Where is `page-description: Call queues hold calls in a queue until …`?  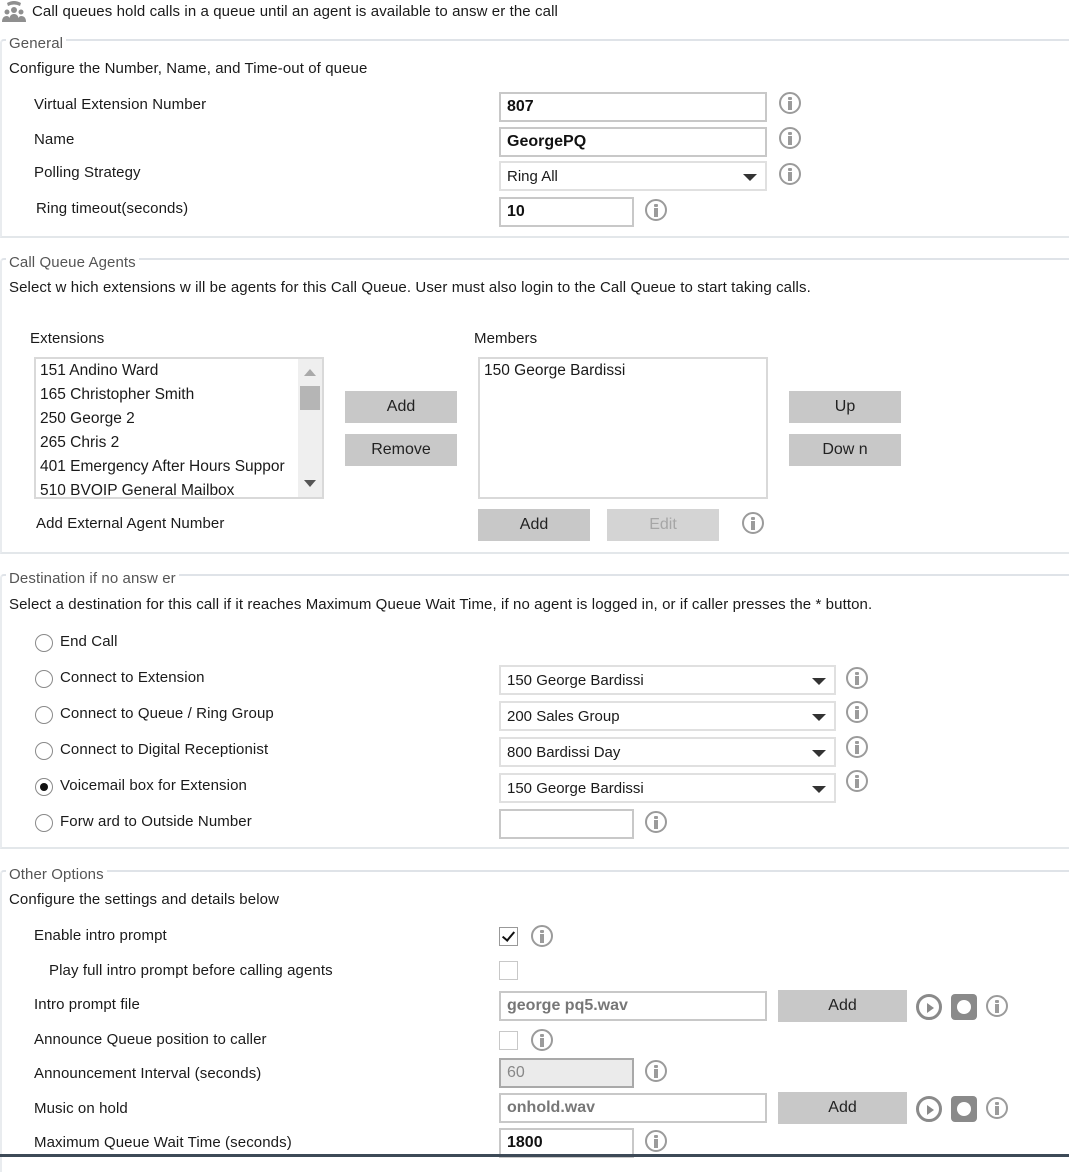 page-description: Call queues hold calls in a queue until … is located at coordinates (295, 11).